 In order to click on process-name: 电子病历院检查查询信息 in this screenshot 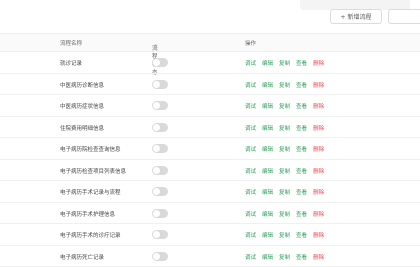, I will do `click(90, 149)`.